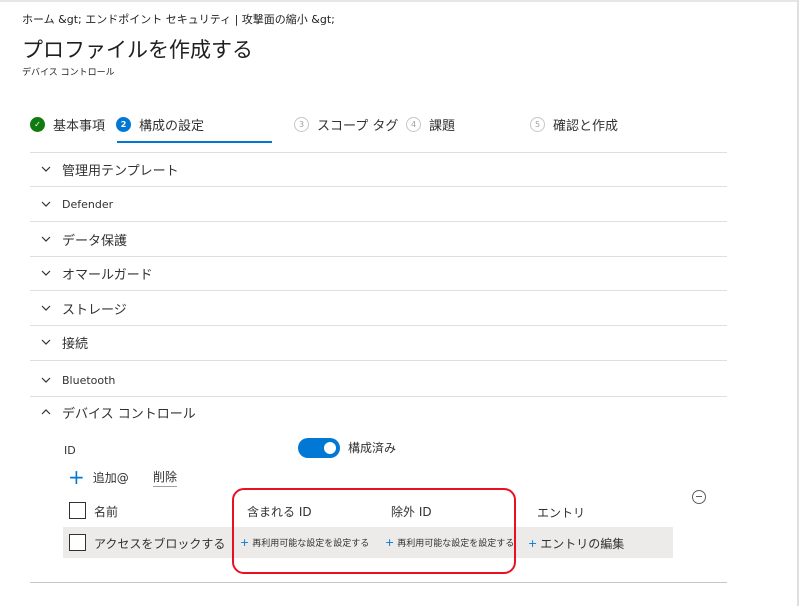 This screenshot has width=799, height=606. What do you see at coordinates (110, 477) in the screenshot?
I see `add-button-label: 追加@` at bounding box center [110, 477].